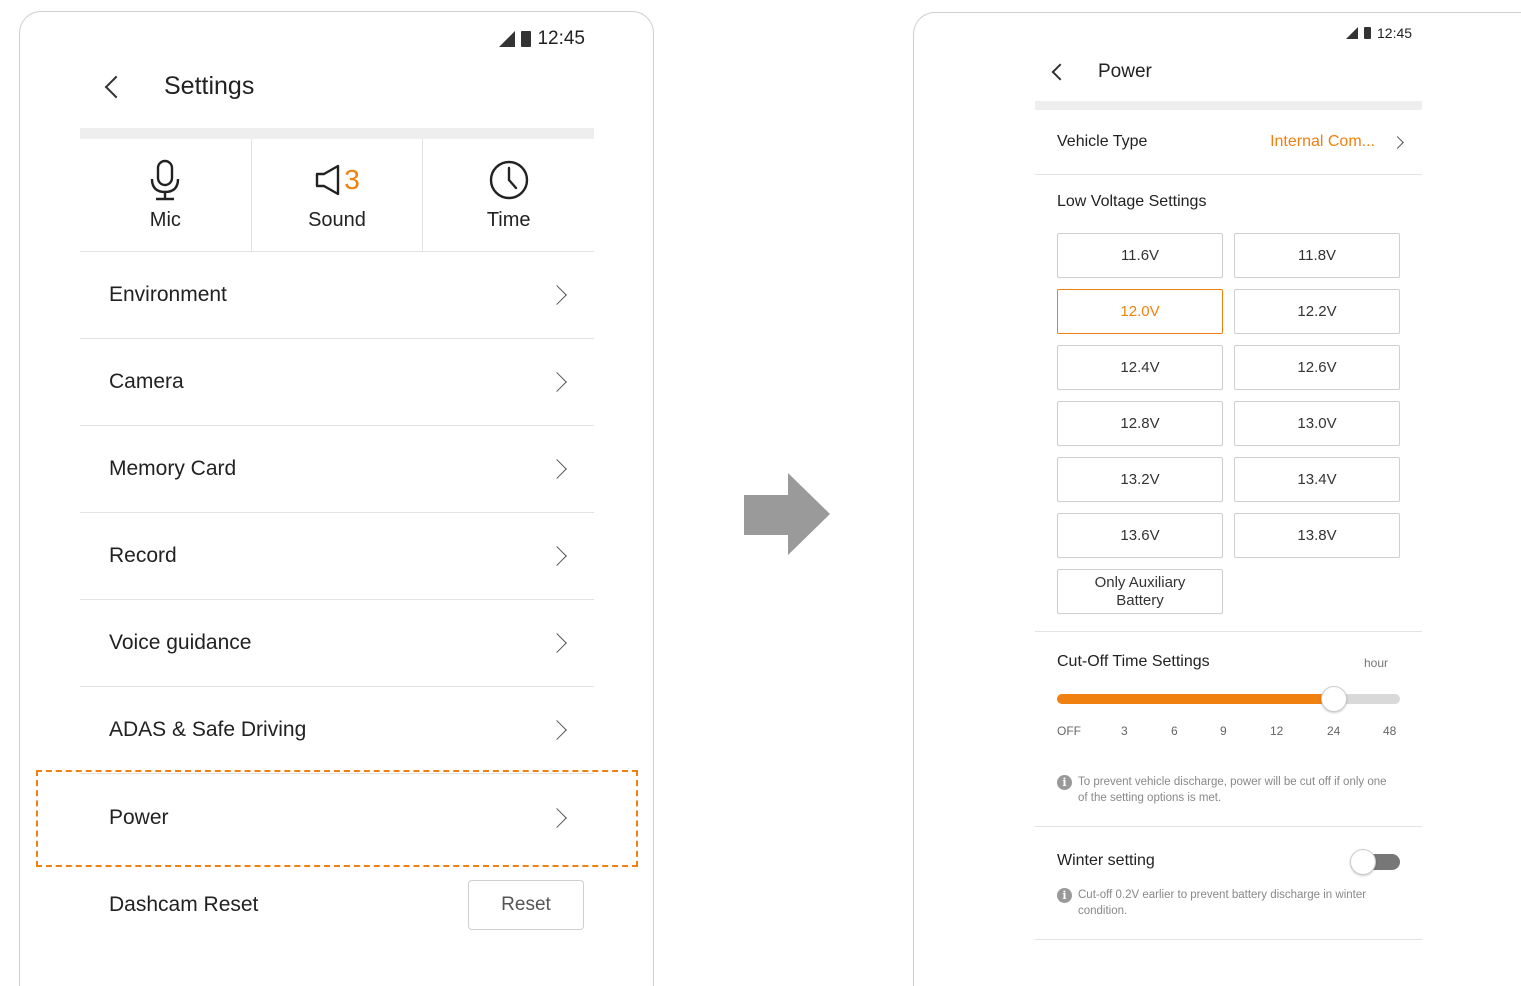  What do you see at coordinates (1277, 731) in the screenshot?
I see `tick-label: 12` at bounding box center [1277, 731].